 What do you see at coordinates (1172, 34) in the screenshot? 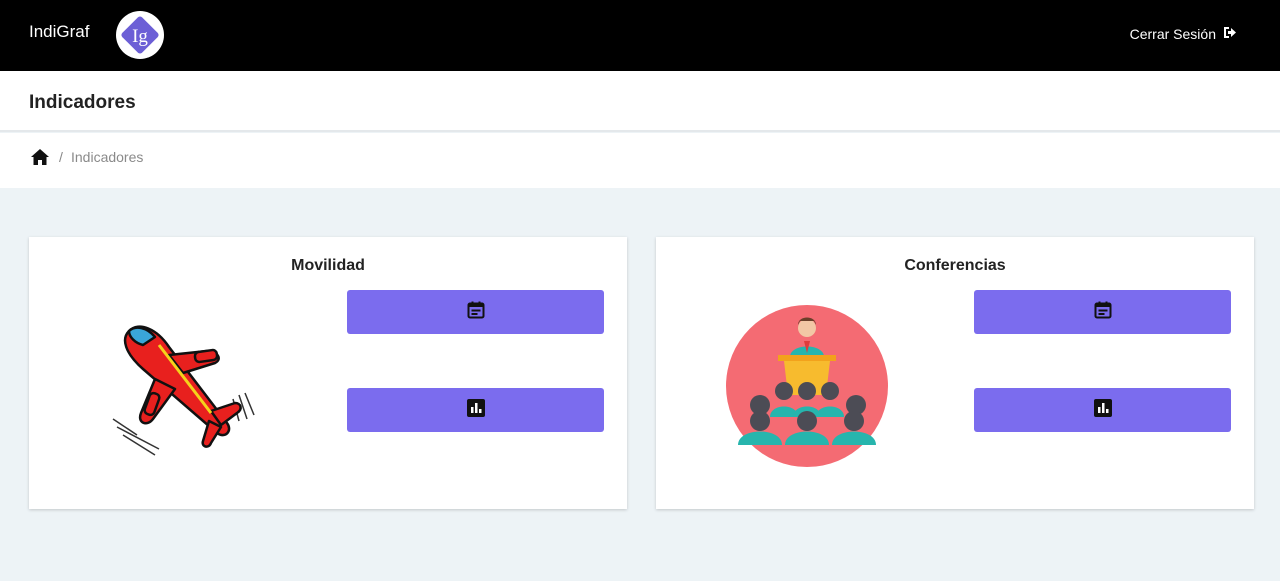
I see `logout-label: Cerrar Sesión` at bounding box center [1172, 34].